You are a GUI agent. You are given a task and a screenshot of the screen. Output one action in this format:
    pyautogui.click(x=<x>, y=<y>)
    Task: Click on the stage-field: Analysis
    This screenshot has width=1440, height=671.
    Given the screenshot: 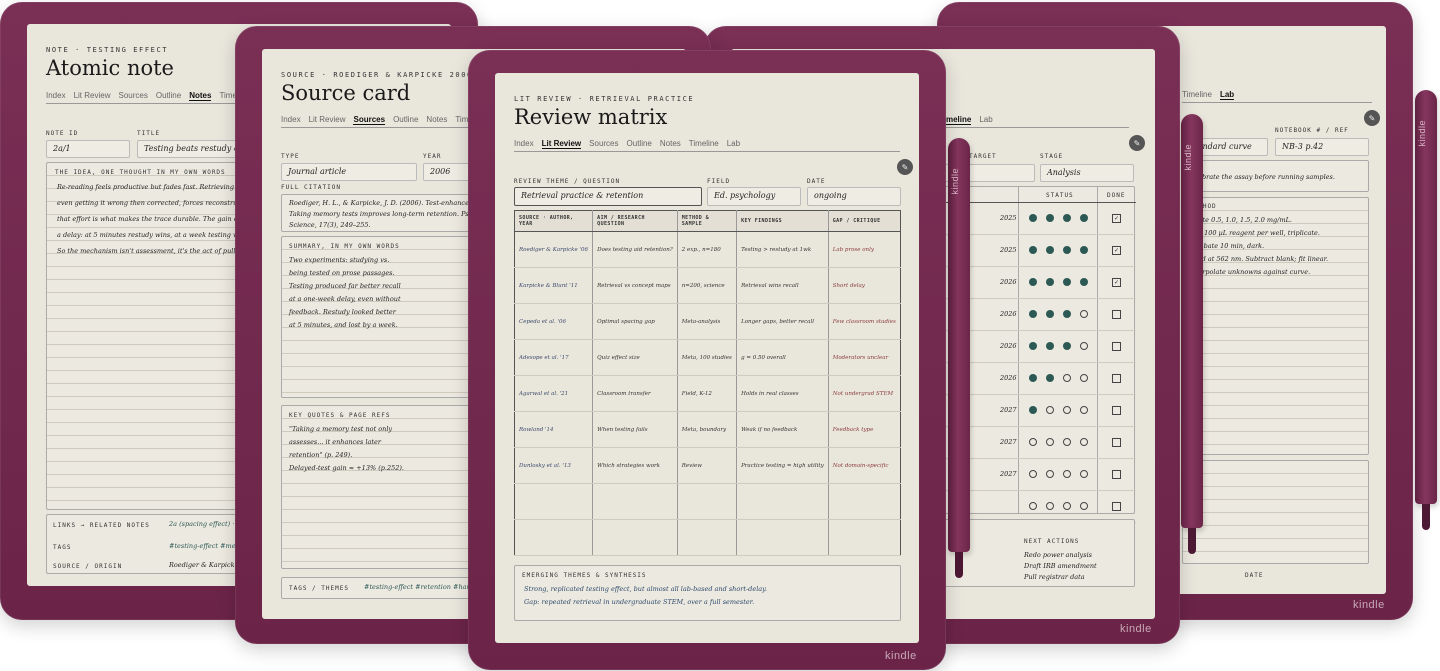 What is the action you would take?
    pyautogui.click(x=1087, y=173)
    